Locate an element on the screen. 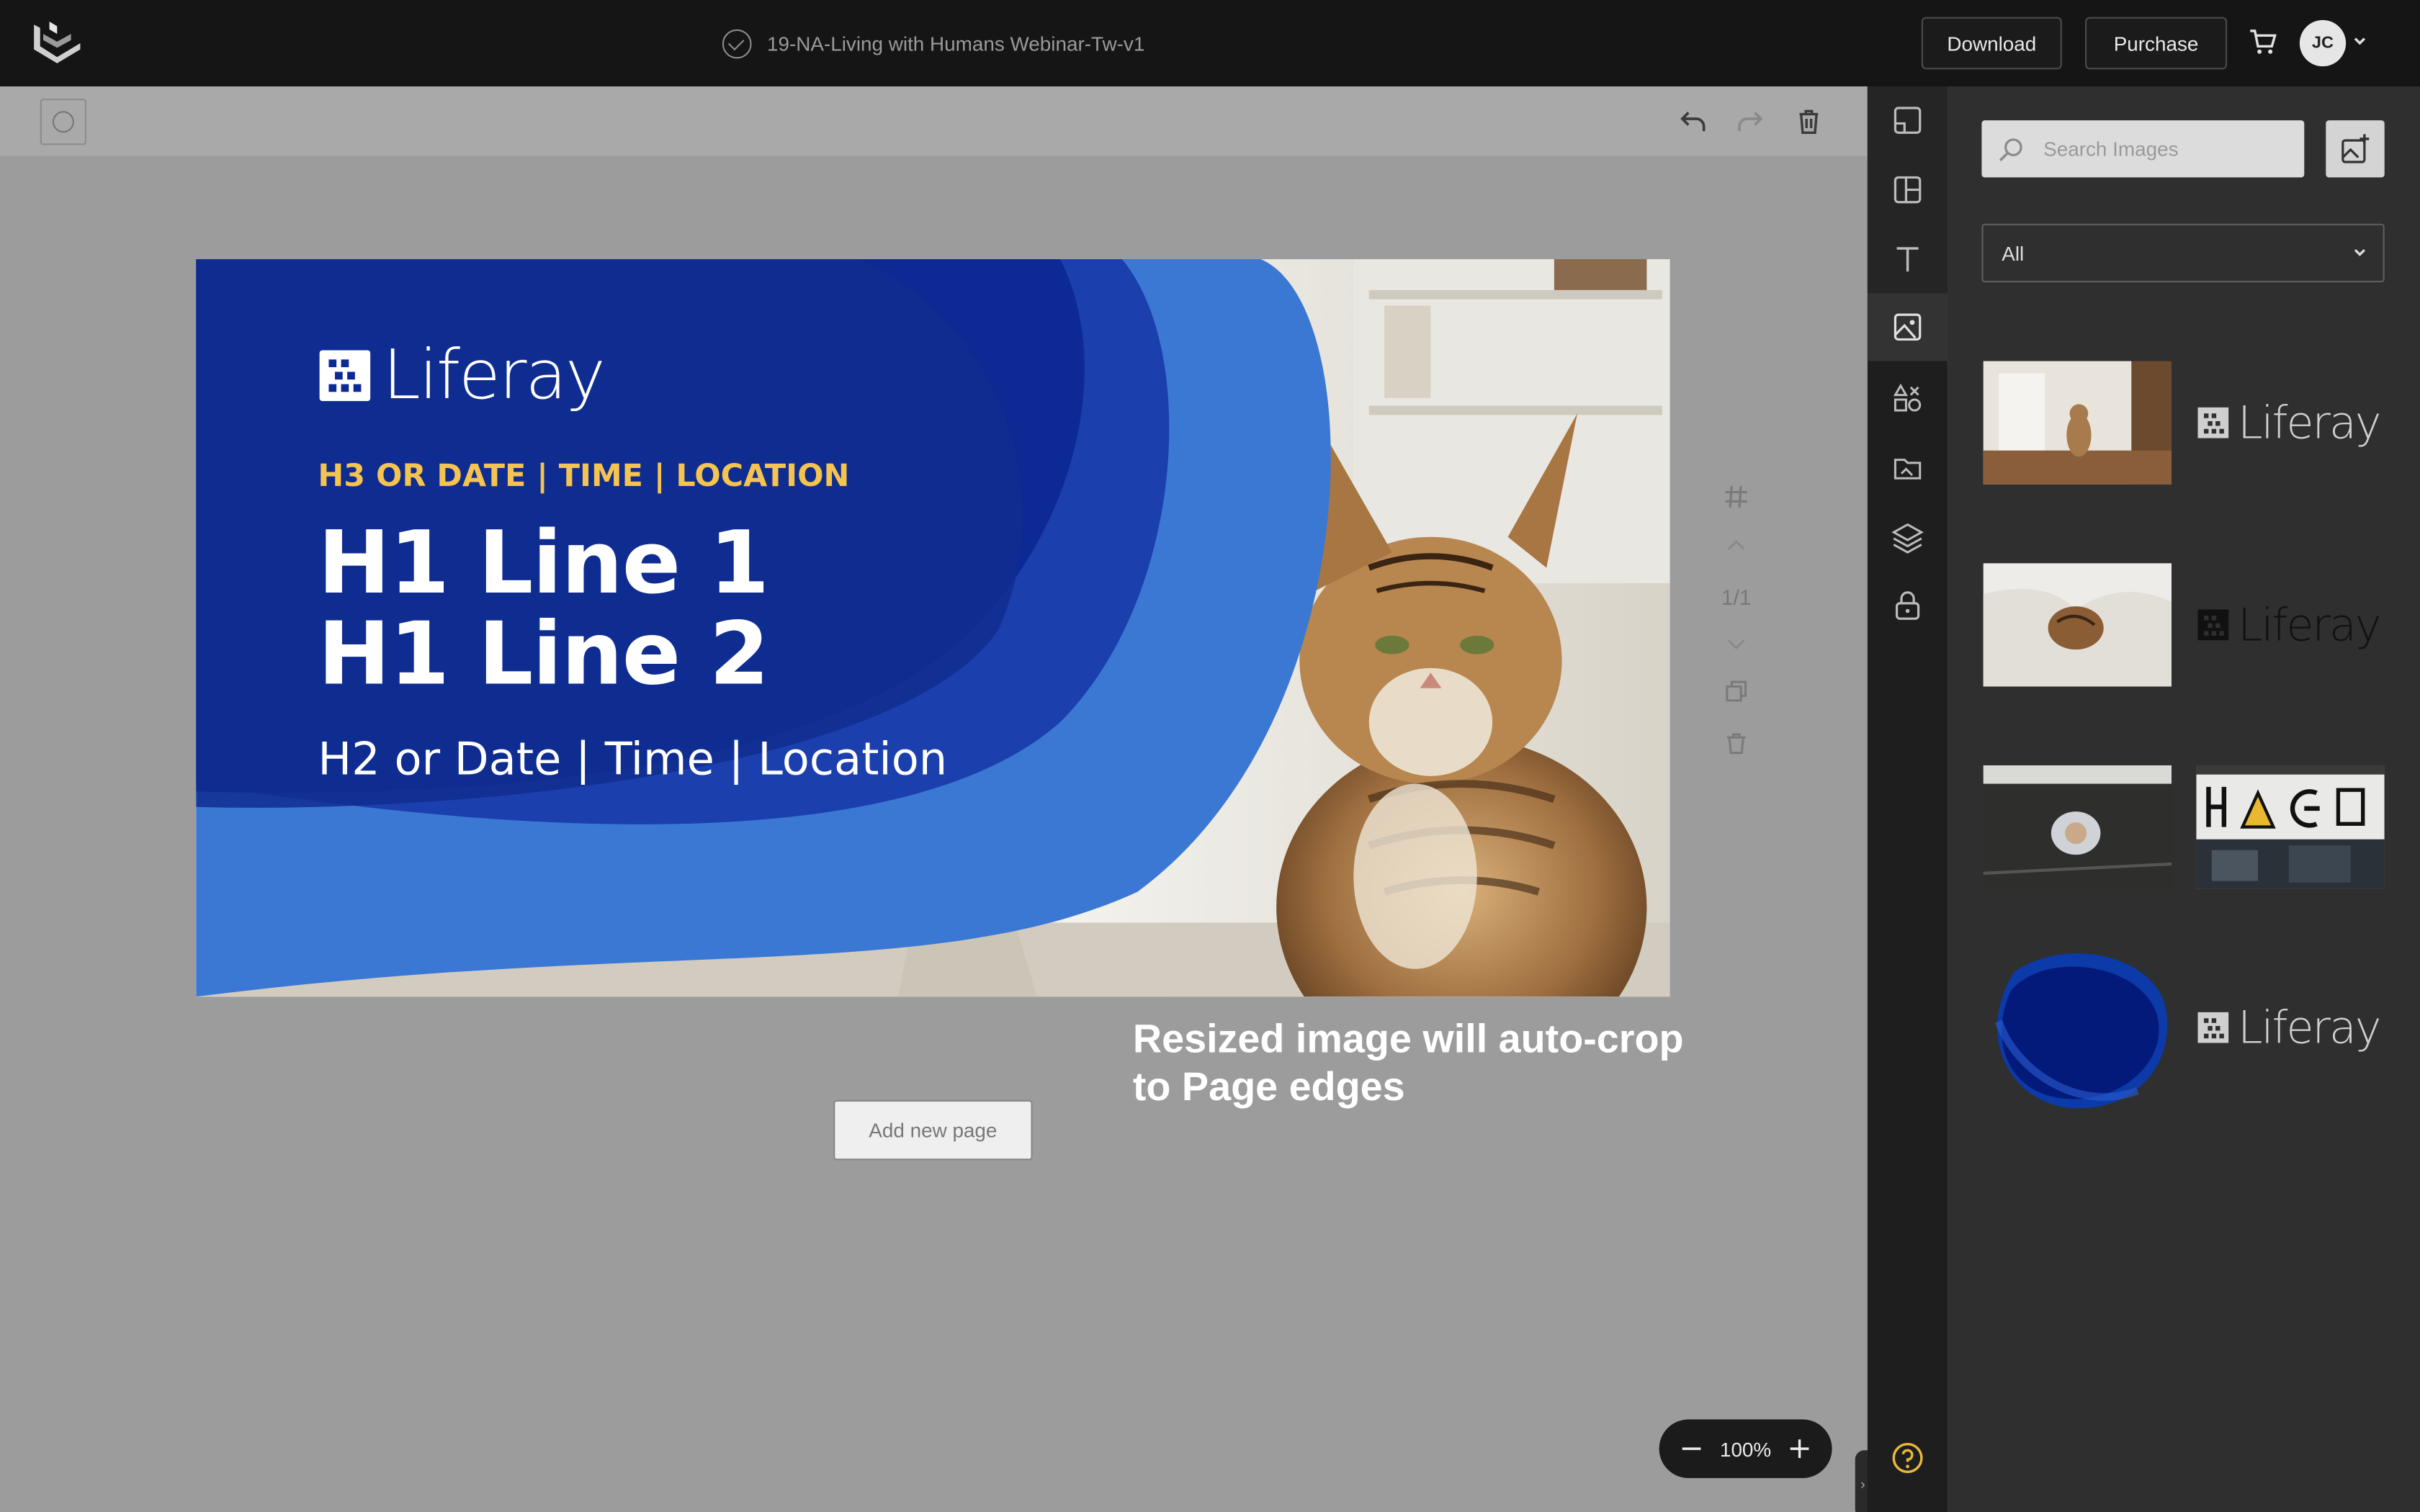 This screenshot has height=1512, width=2420. undo-icon is located at coordinates (1693, 122).